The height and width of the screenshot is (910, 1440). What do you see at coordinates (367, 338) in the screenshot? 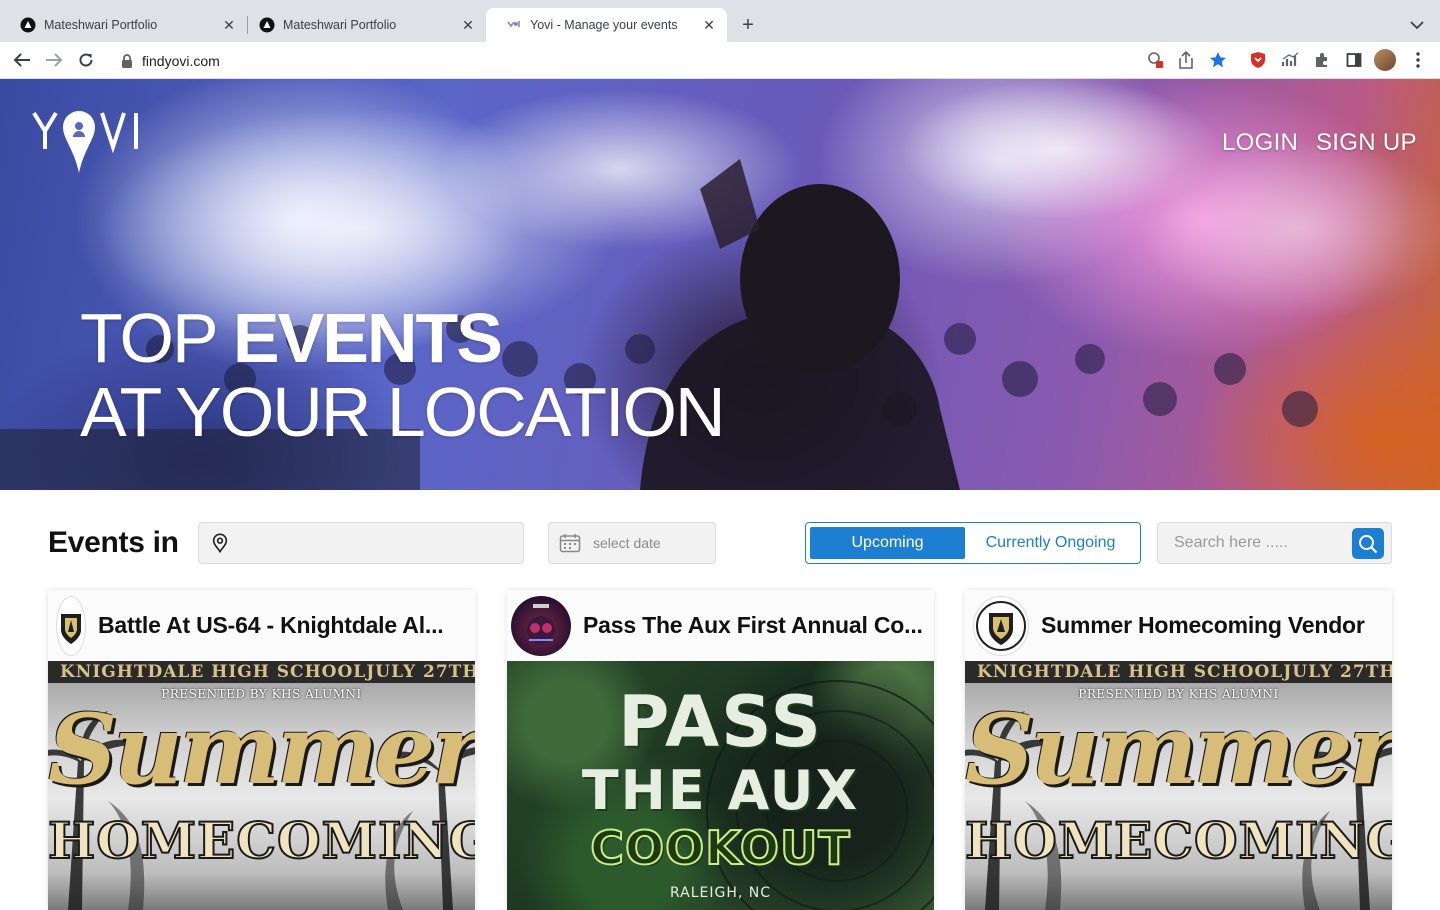
I see `headline-events: EVENTS` at bounding box center [367, 338].